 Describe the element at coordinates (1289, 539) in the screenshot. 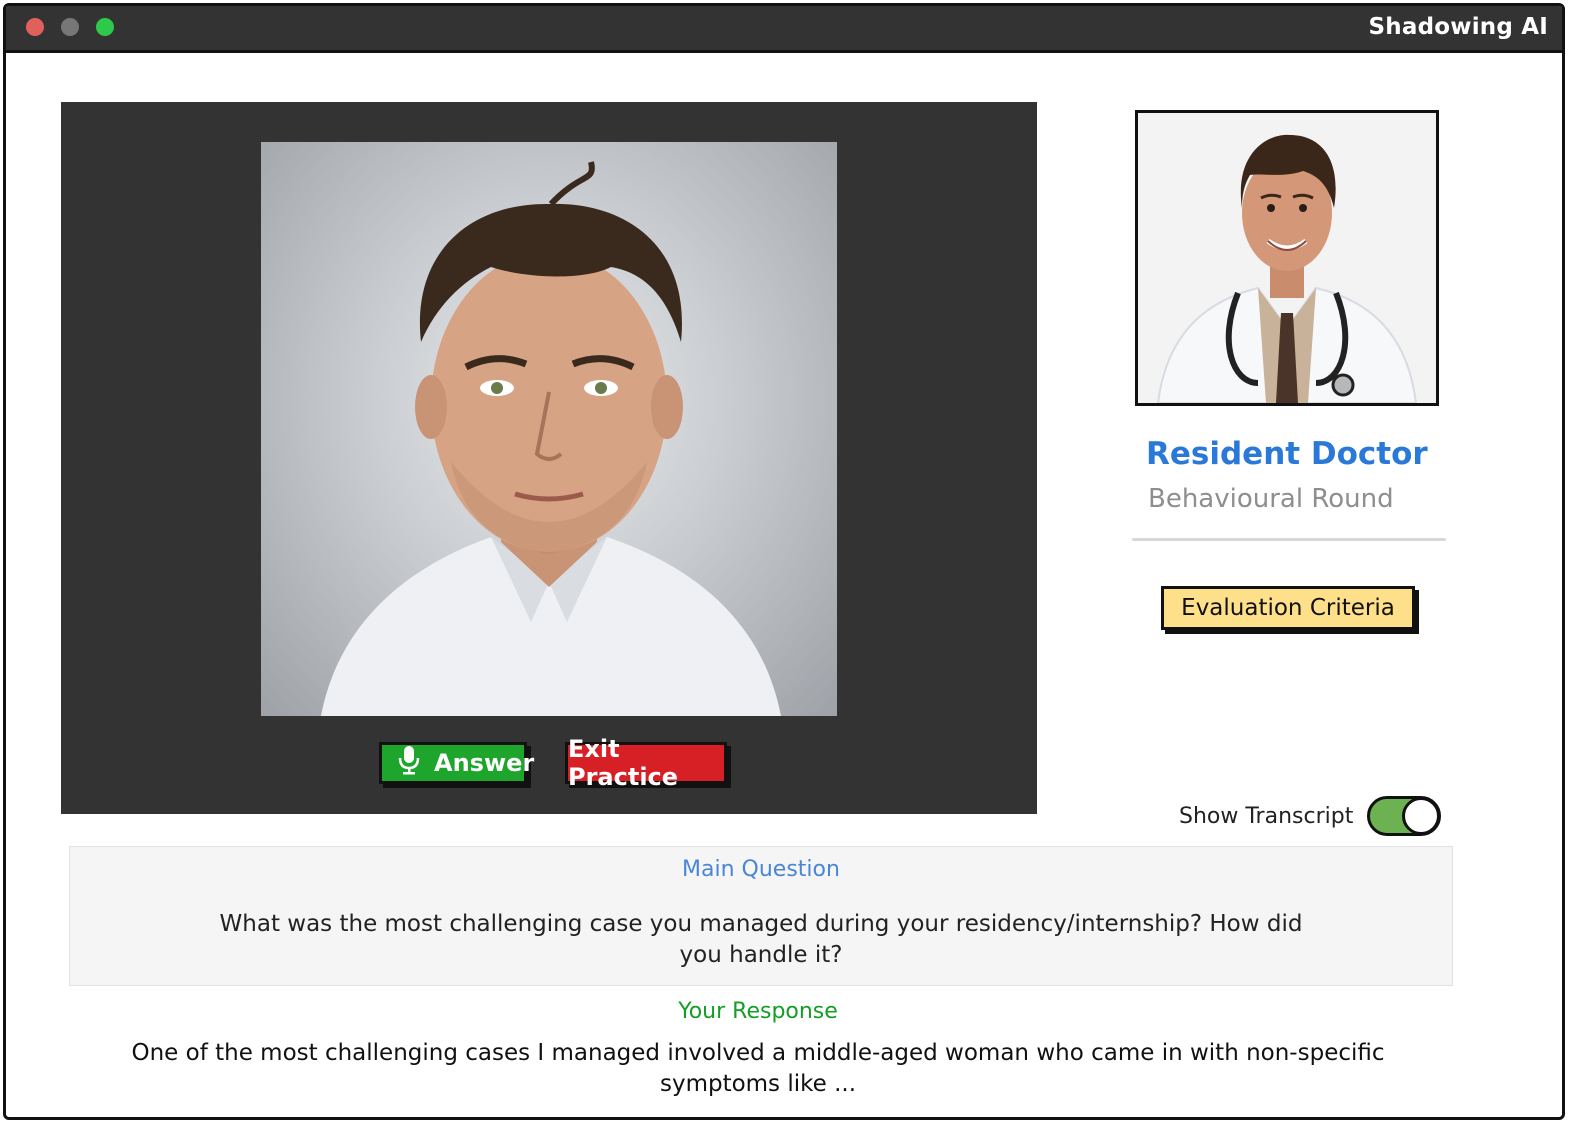

I see `profile-divider` at that location.